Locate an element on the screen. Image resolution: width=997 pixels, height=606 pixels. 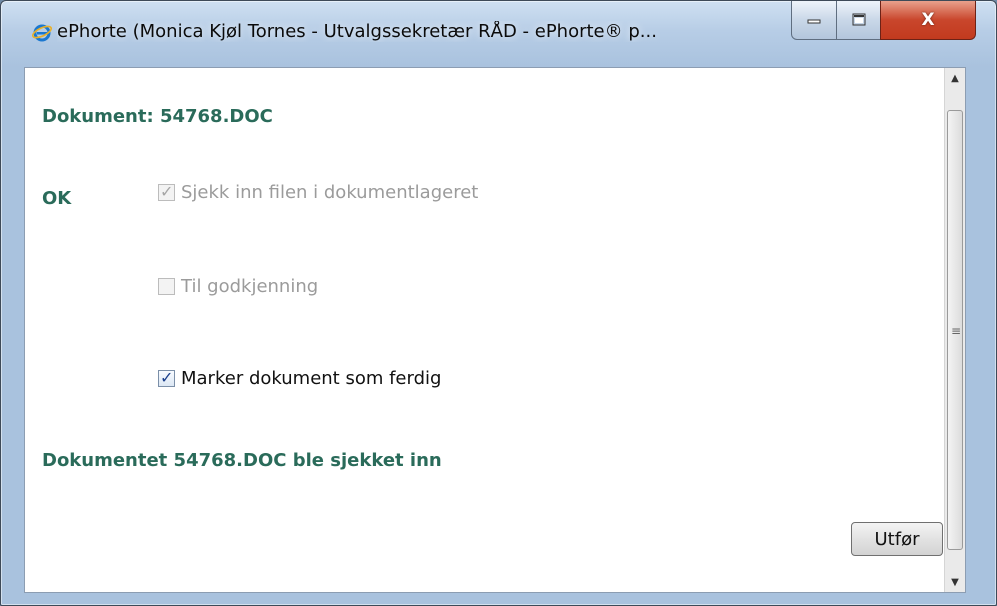
minimize-button is located at coordinates (814, 20).